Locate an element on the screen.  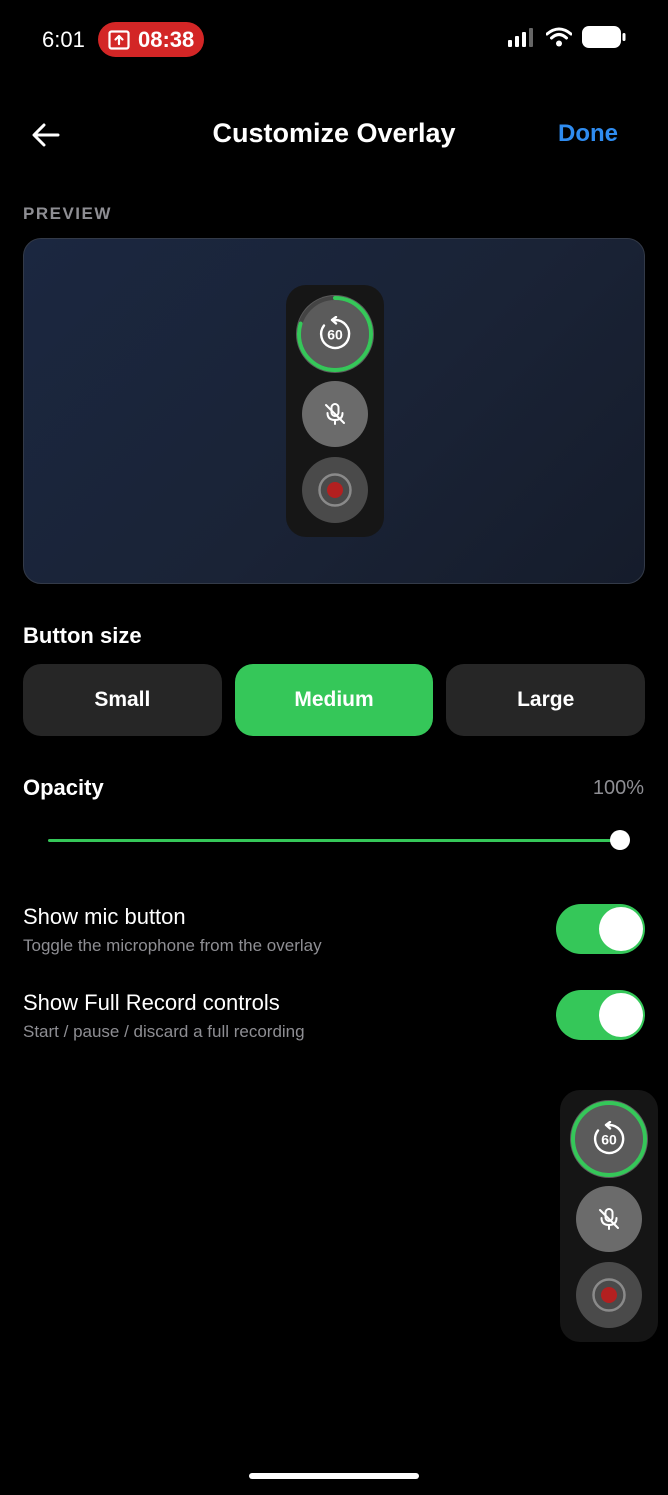
toggle-title: Show Full Record controls is located at coordinates (151, 1002).